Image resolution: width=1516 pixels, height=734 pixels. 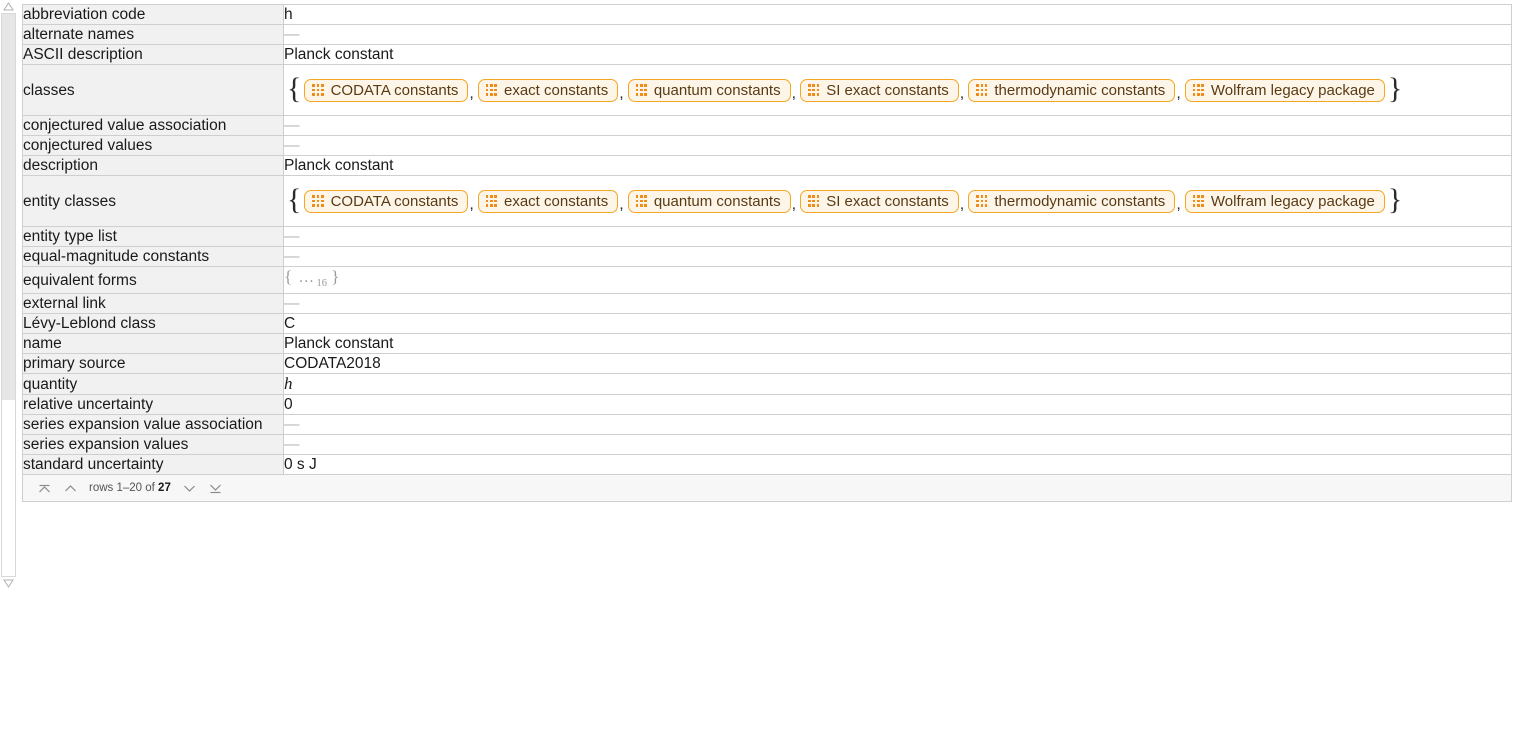 What do you see at coordinates (153, 364) in the screenshot?
I see `property-label: primary source` at bounding box center [153, 364].